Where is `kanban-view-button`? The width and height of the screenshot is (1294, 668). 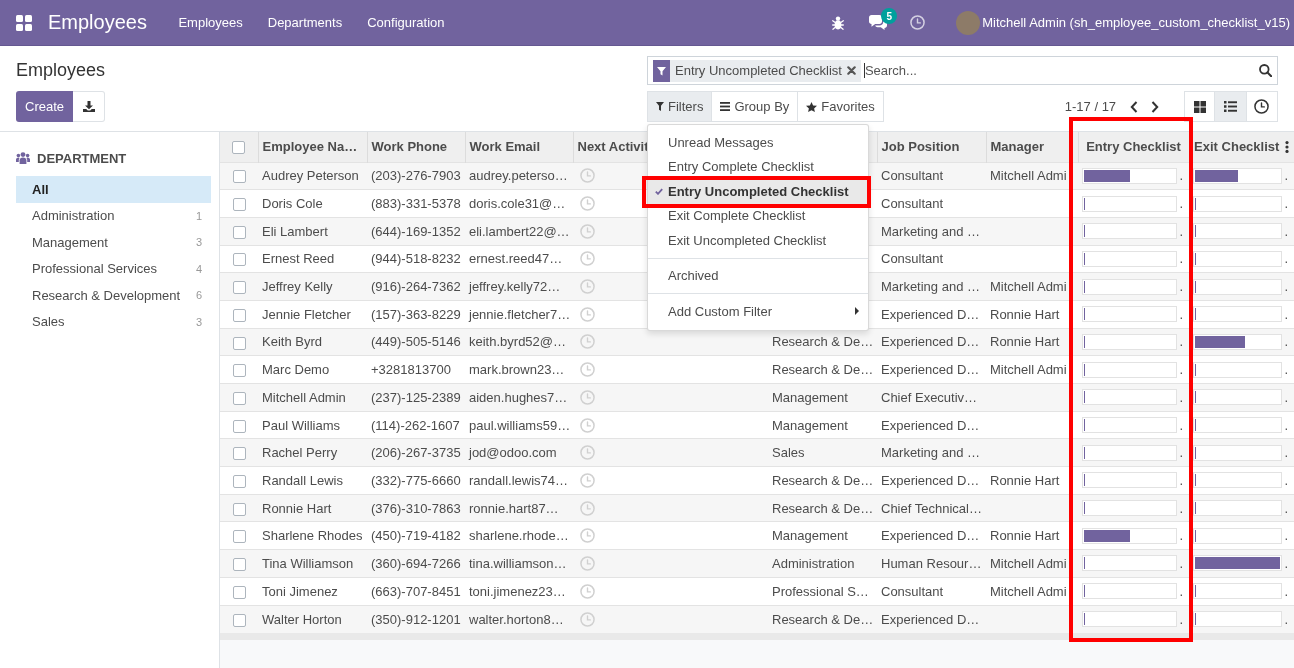
kanban-view-button is located at coordinates (1200, 106).